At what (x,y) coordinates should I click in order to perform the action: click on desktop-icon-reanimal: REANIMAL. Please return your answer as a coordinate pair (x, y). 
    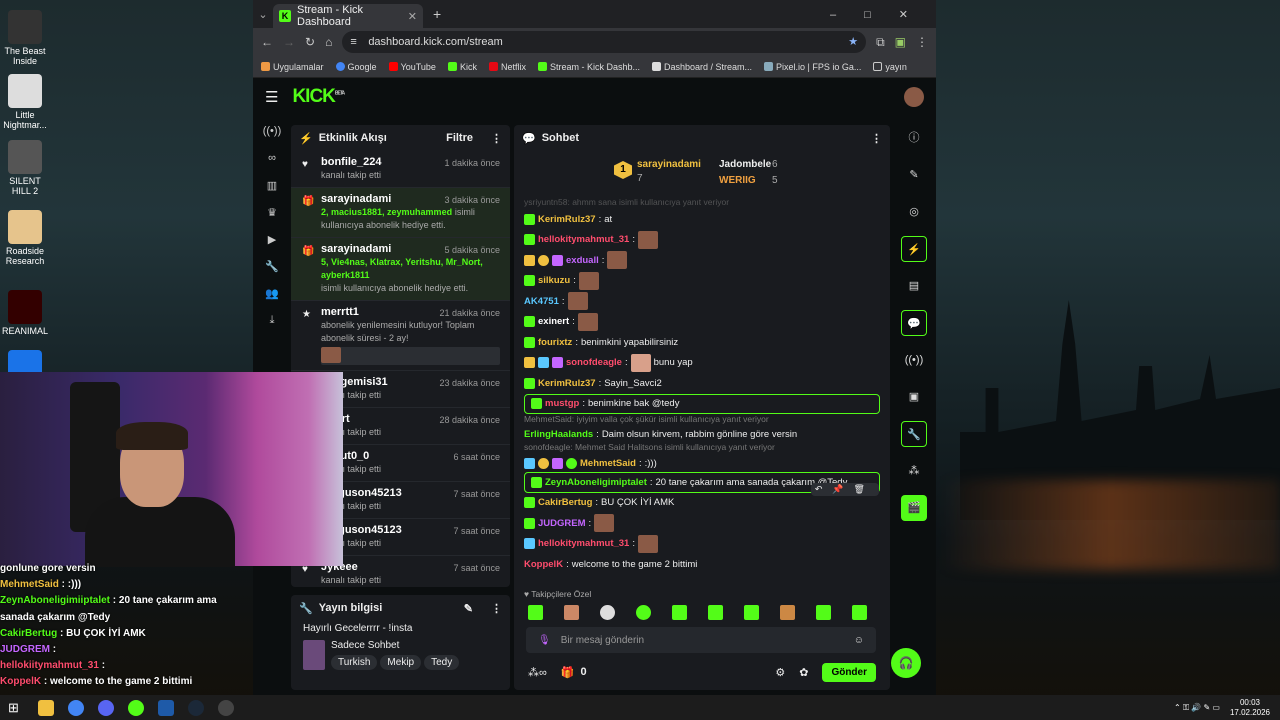
    Looking at the image, I should click on (25, 313).